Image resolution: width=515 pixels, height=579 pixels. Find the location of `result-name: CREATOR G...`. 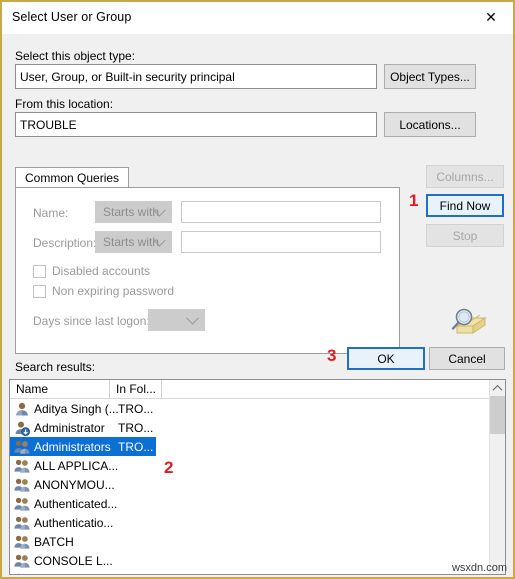

result-name: CREATOR G... is located at coordinates (74, 574).